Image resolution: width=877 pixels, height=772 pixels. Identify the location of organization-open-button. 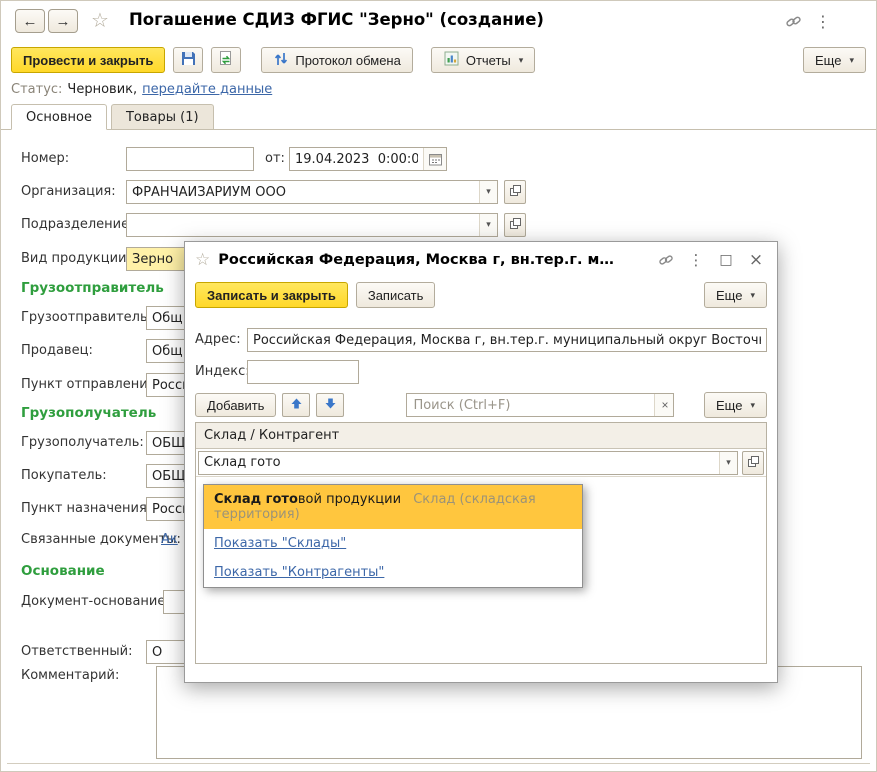
(515, 192).